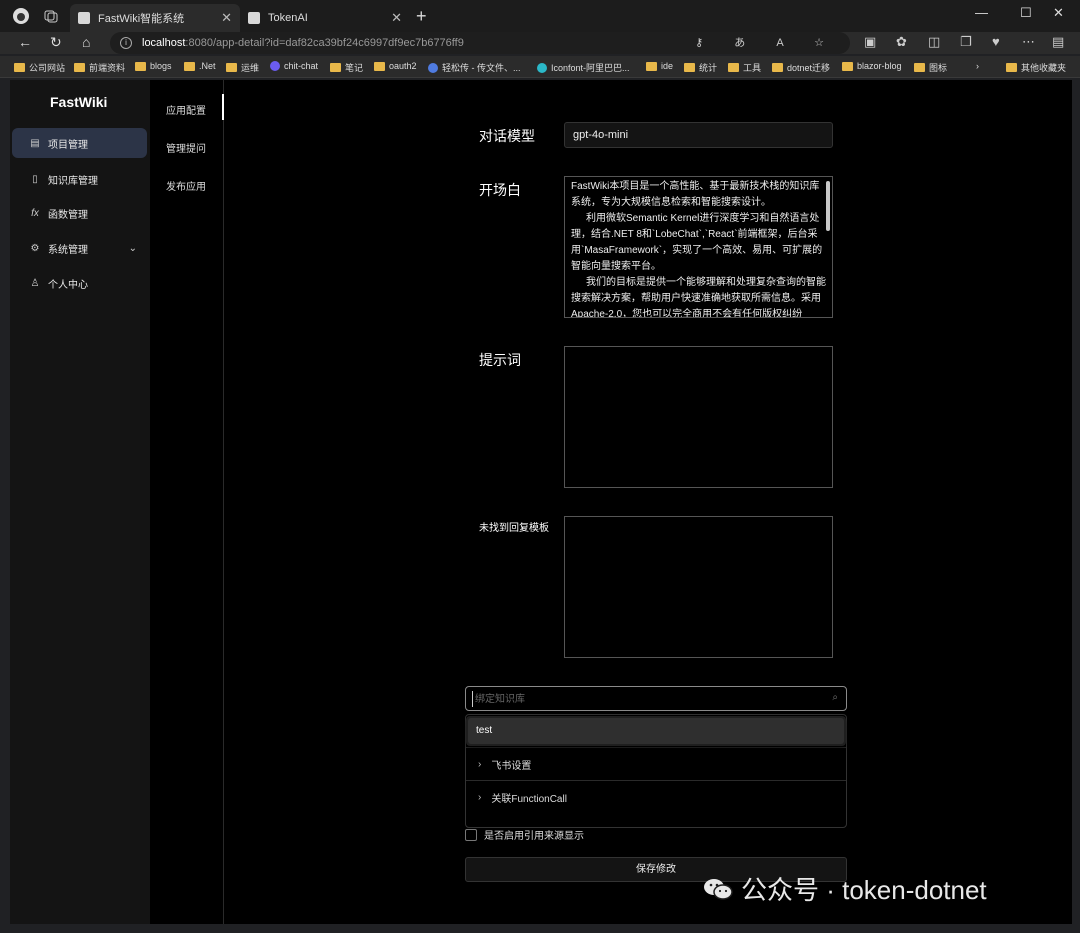 Image resolution: width=1080 pixels, height=933 pixels. I want to click on copilot-icon: ♥, so click(996, 41).